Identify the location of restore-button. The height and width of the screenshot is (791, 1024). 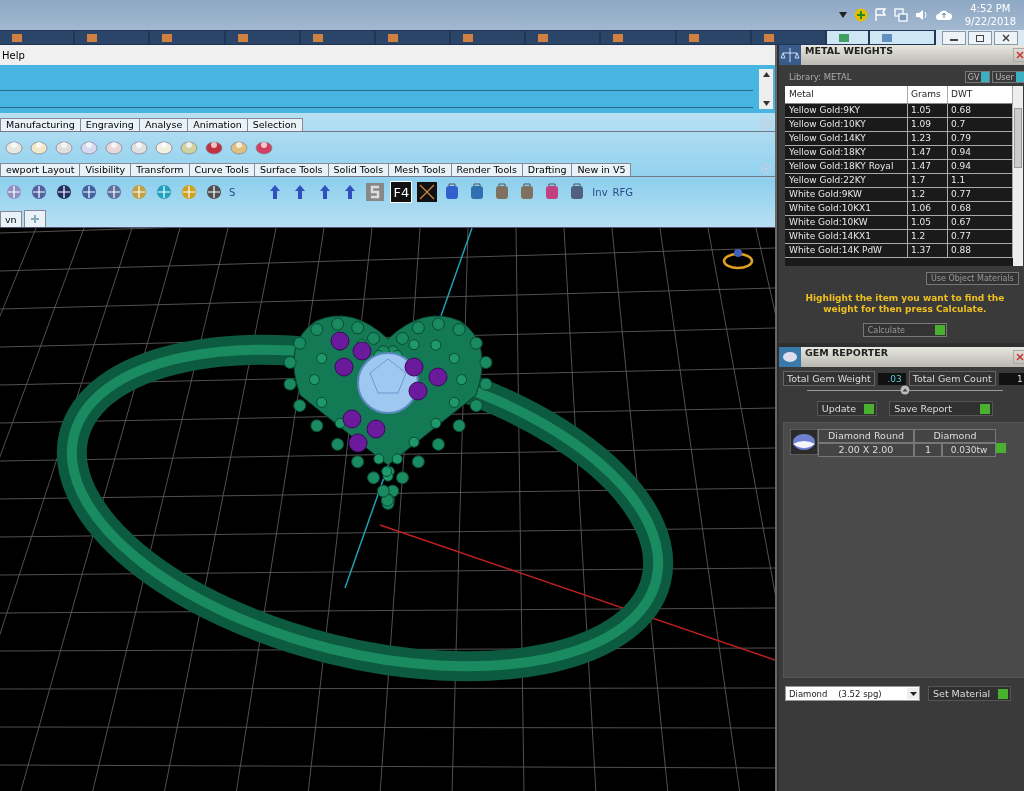
(980, 37).